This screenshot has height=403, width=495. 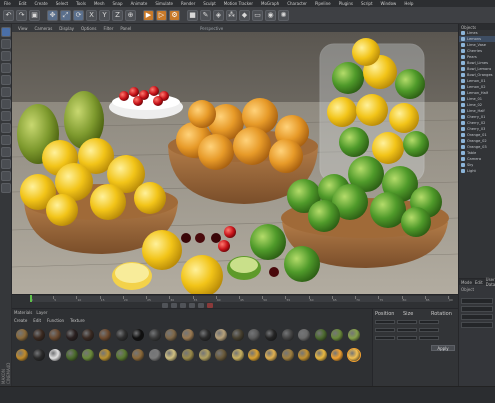 I want to click on menu-item-snap: Snap, so click(x=117, y=3).